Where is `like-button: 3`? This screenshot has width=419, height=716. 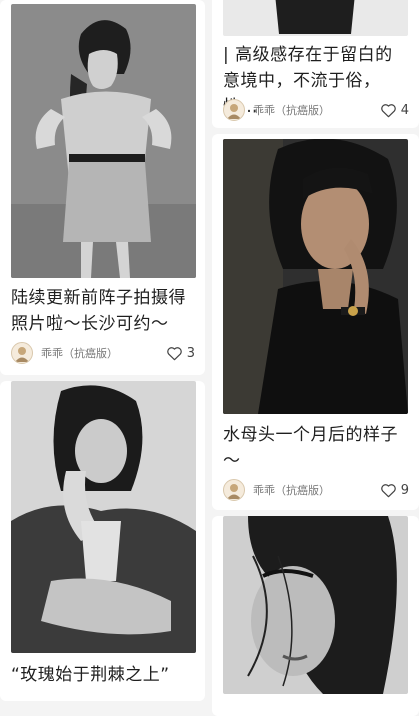
like-button: 3 is located at coordinates (180, 353).